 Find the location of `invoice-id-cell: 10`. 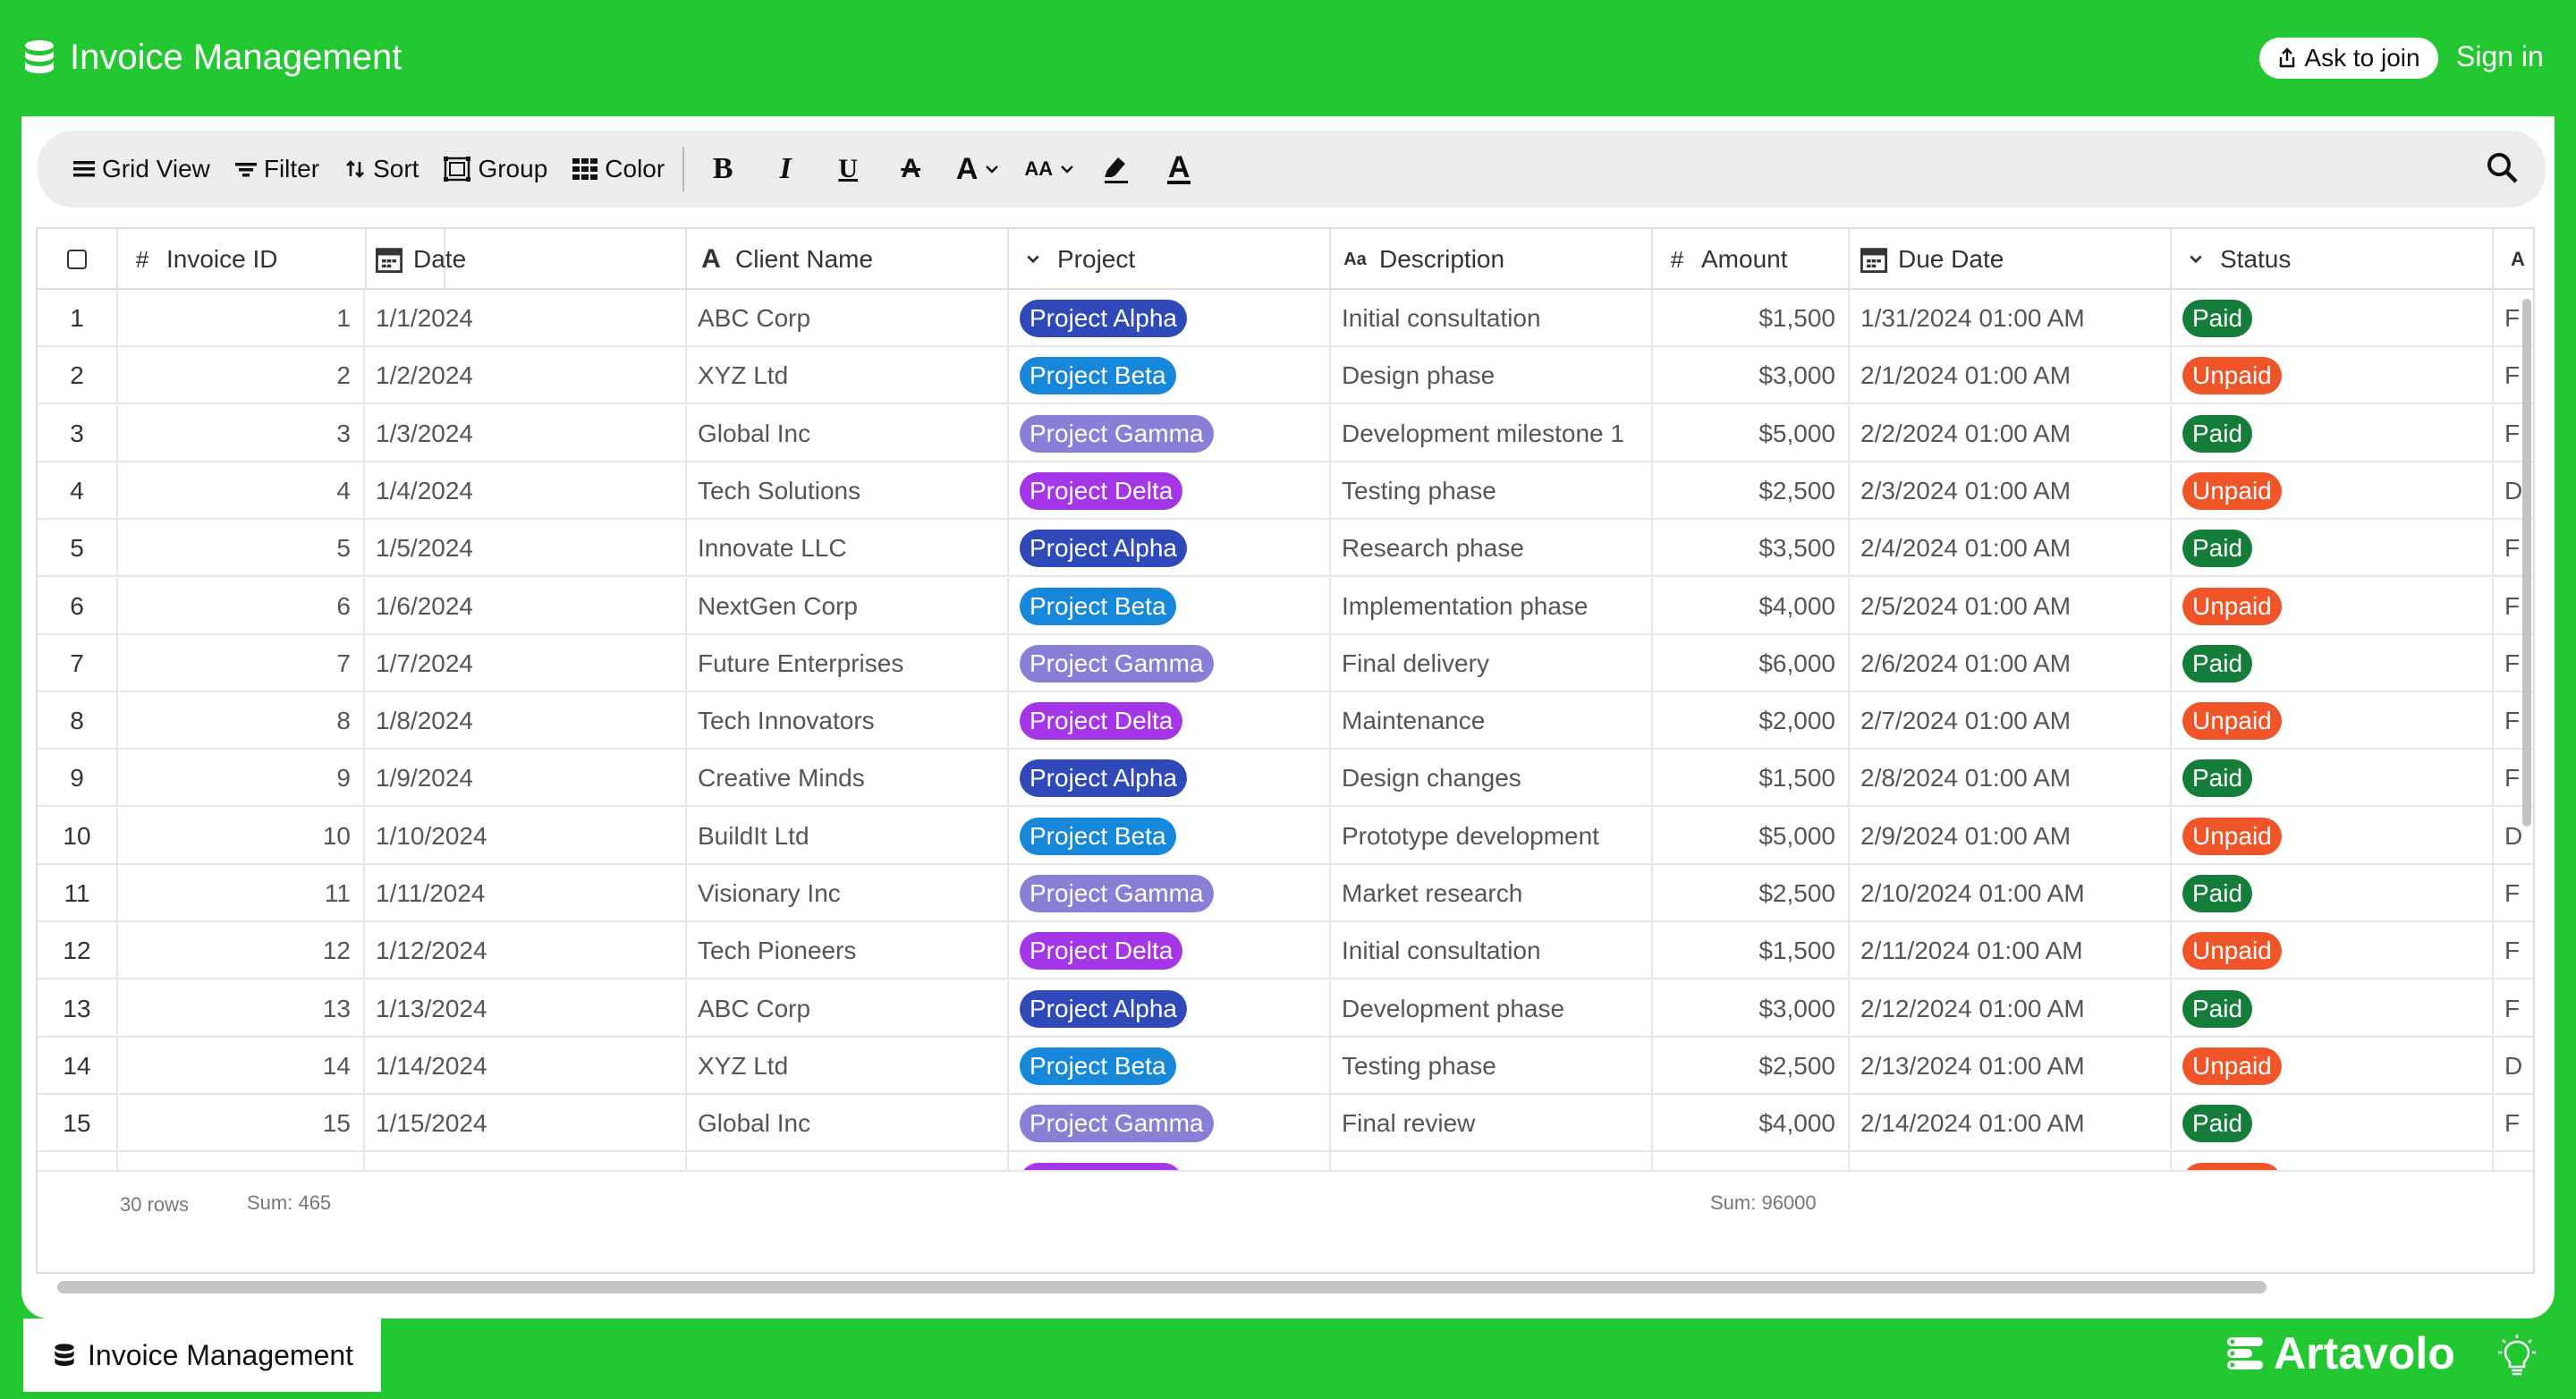

invoice-id-cell: 10 is located at coordinates (241, 836).